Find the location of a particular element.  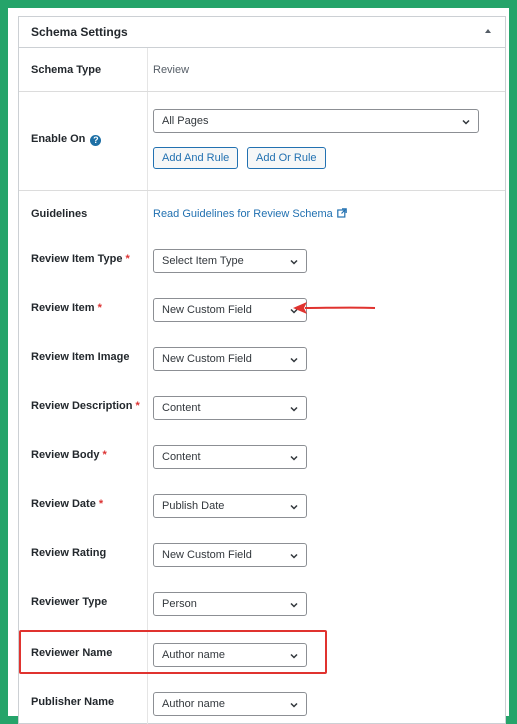

review-date-label: Review Date * is located at coordinates (67, 504).